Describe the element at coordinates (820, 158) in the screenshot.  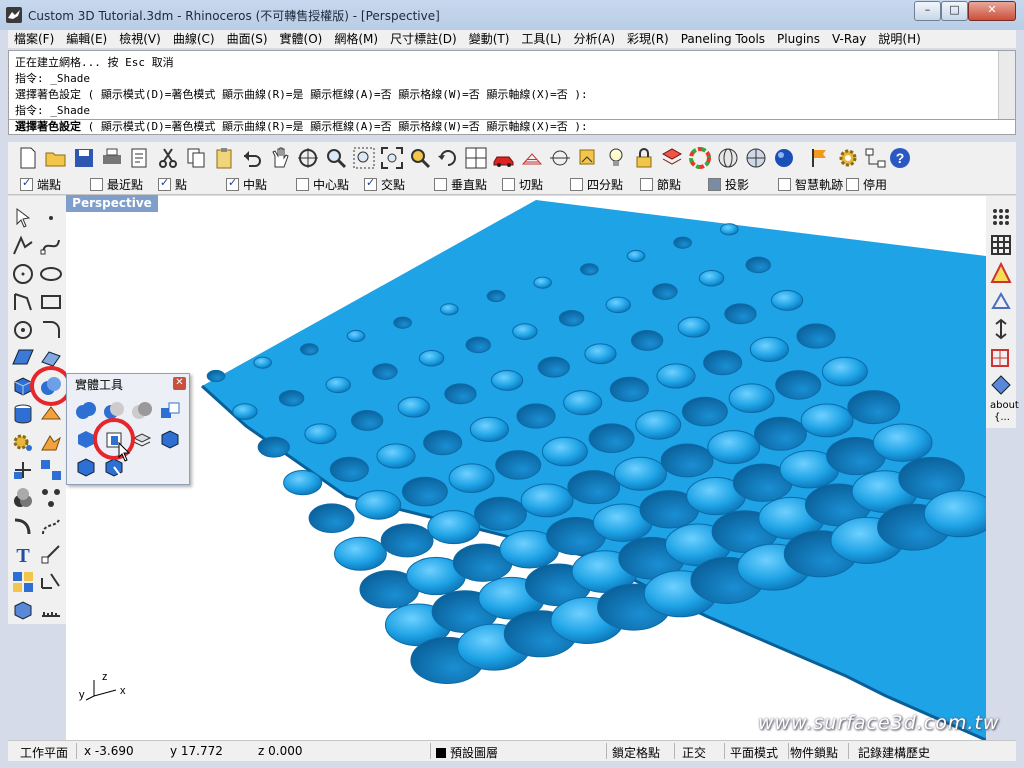
I see `flag-icon` at that location.